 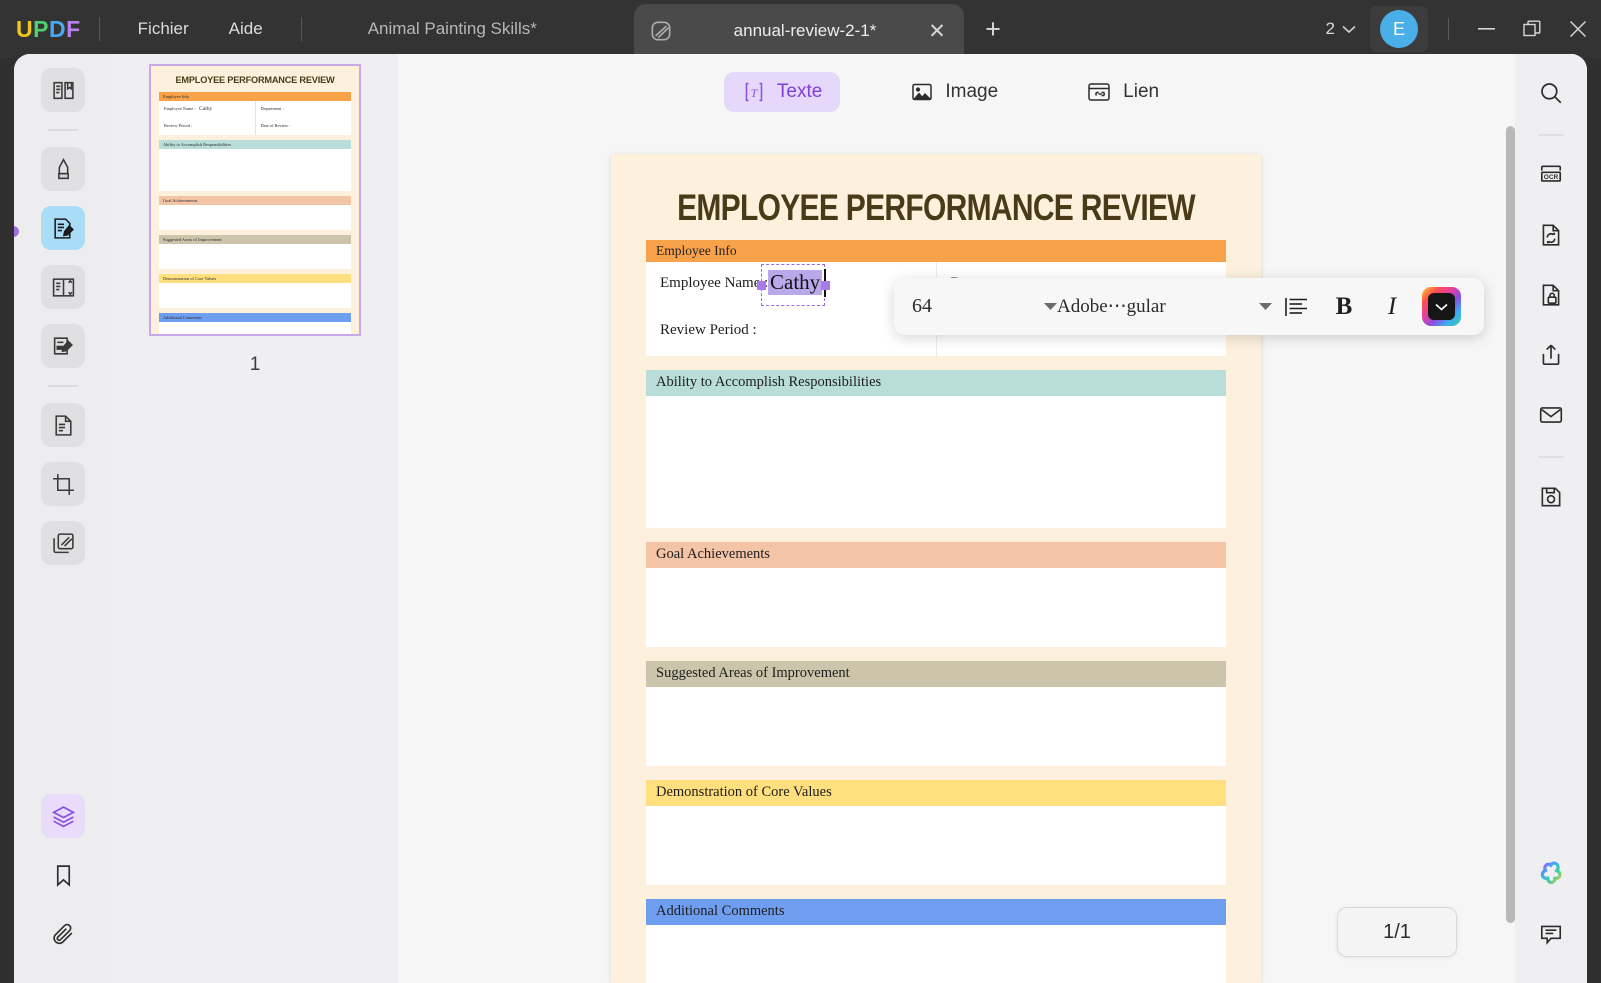 What do you see at coordinates (246, 29) in the screenshot?
I see `menu-aide: Aide` at bounding box center [246, 29].